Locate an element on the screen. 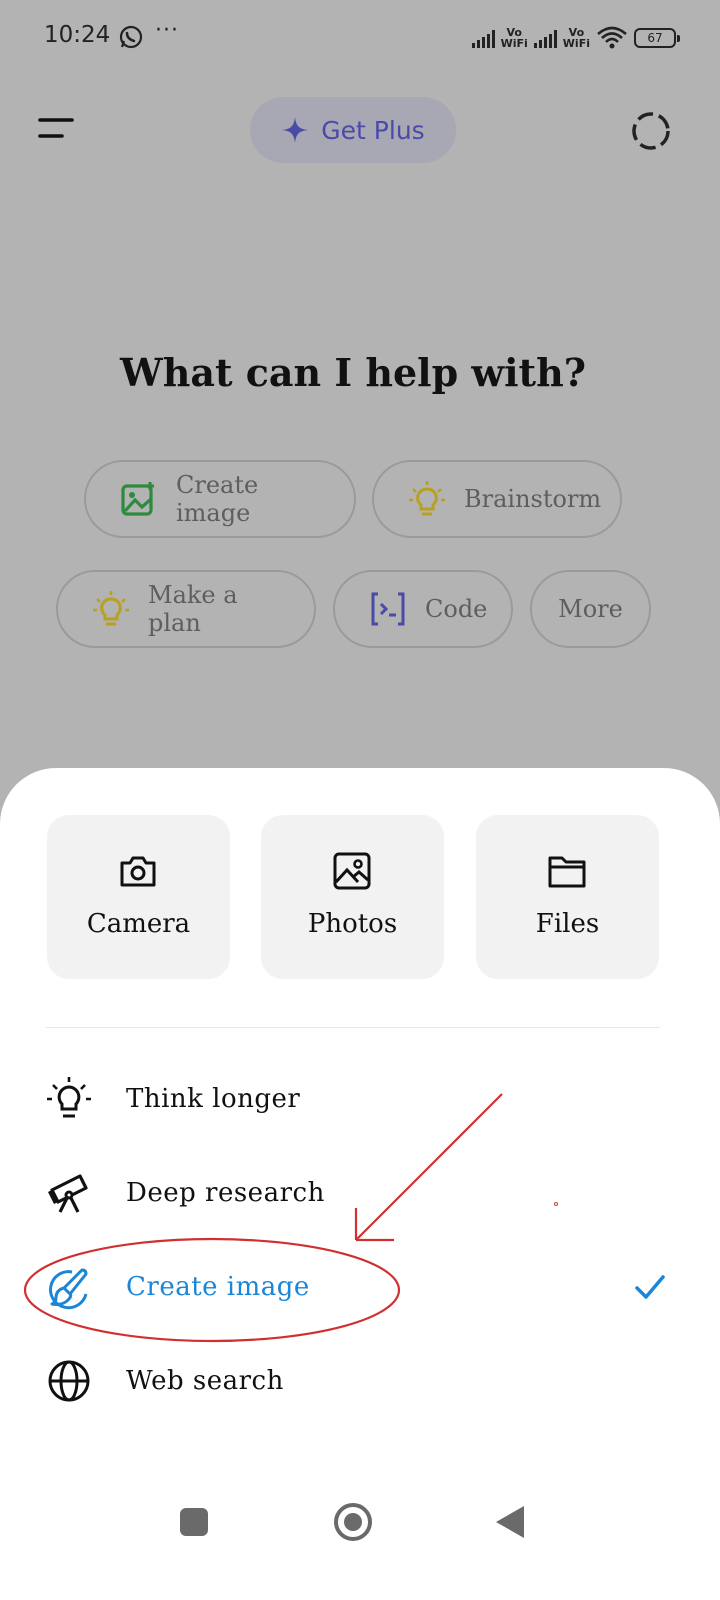 The height and width of the screenshot is (1600, 720). camera-icon is located at coordinates (138, 871).